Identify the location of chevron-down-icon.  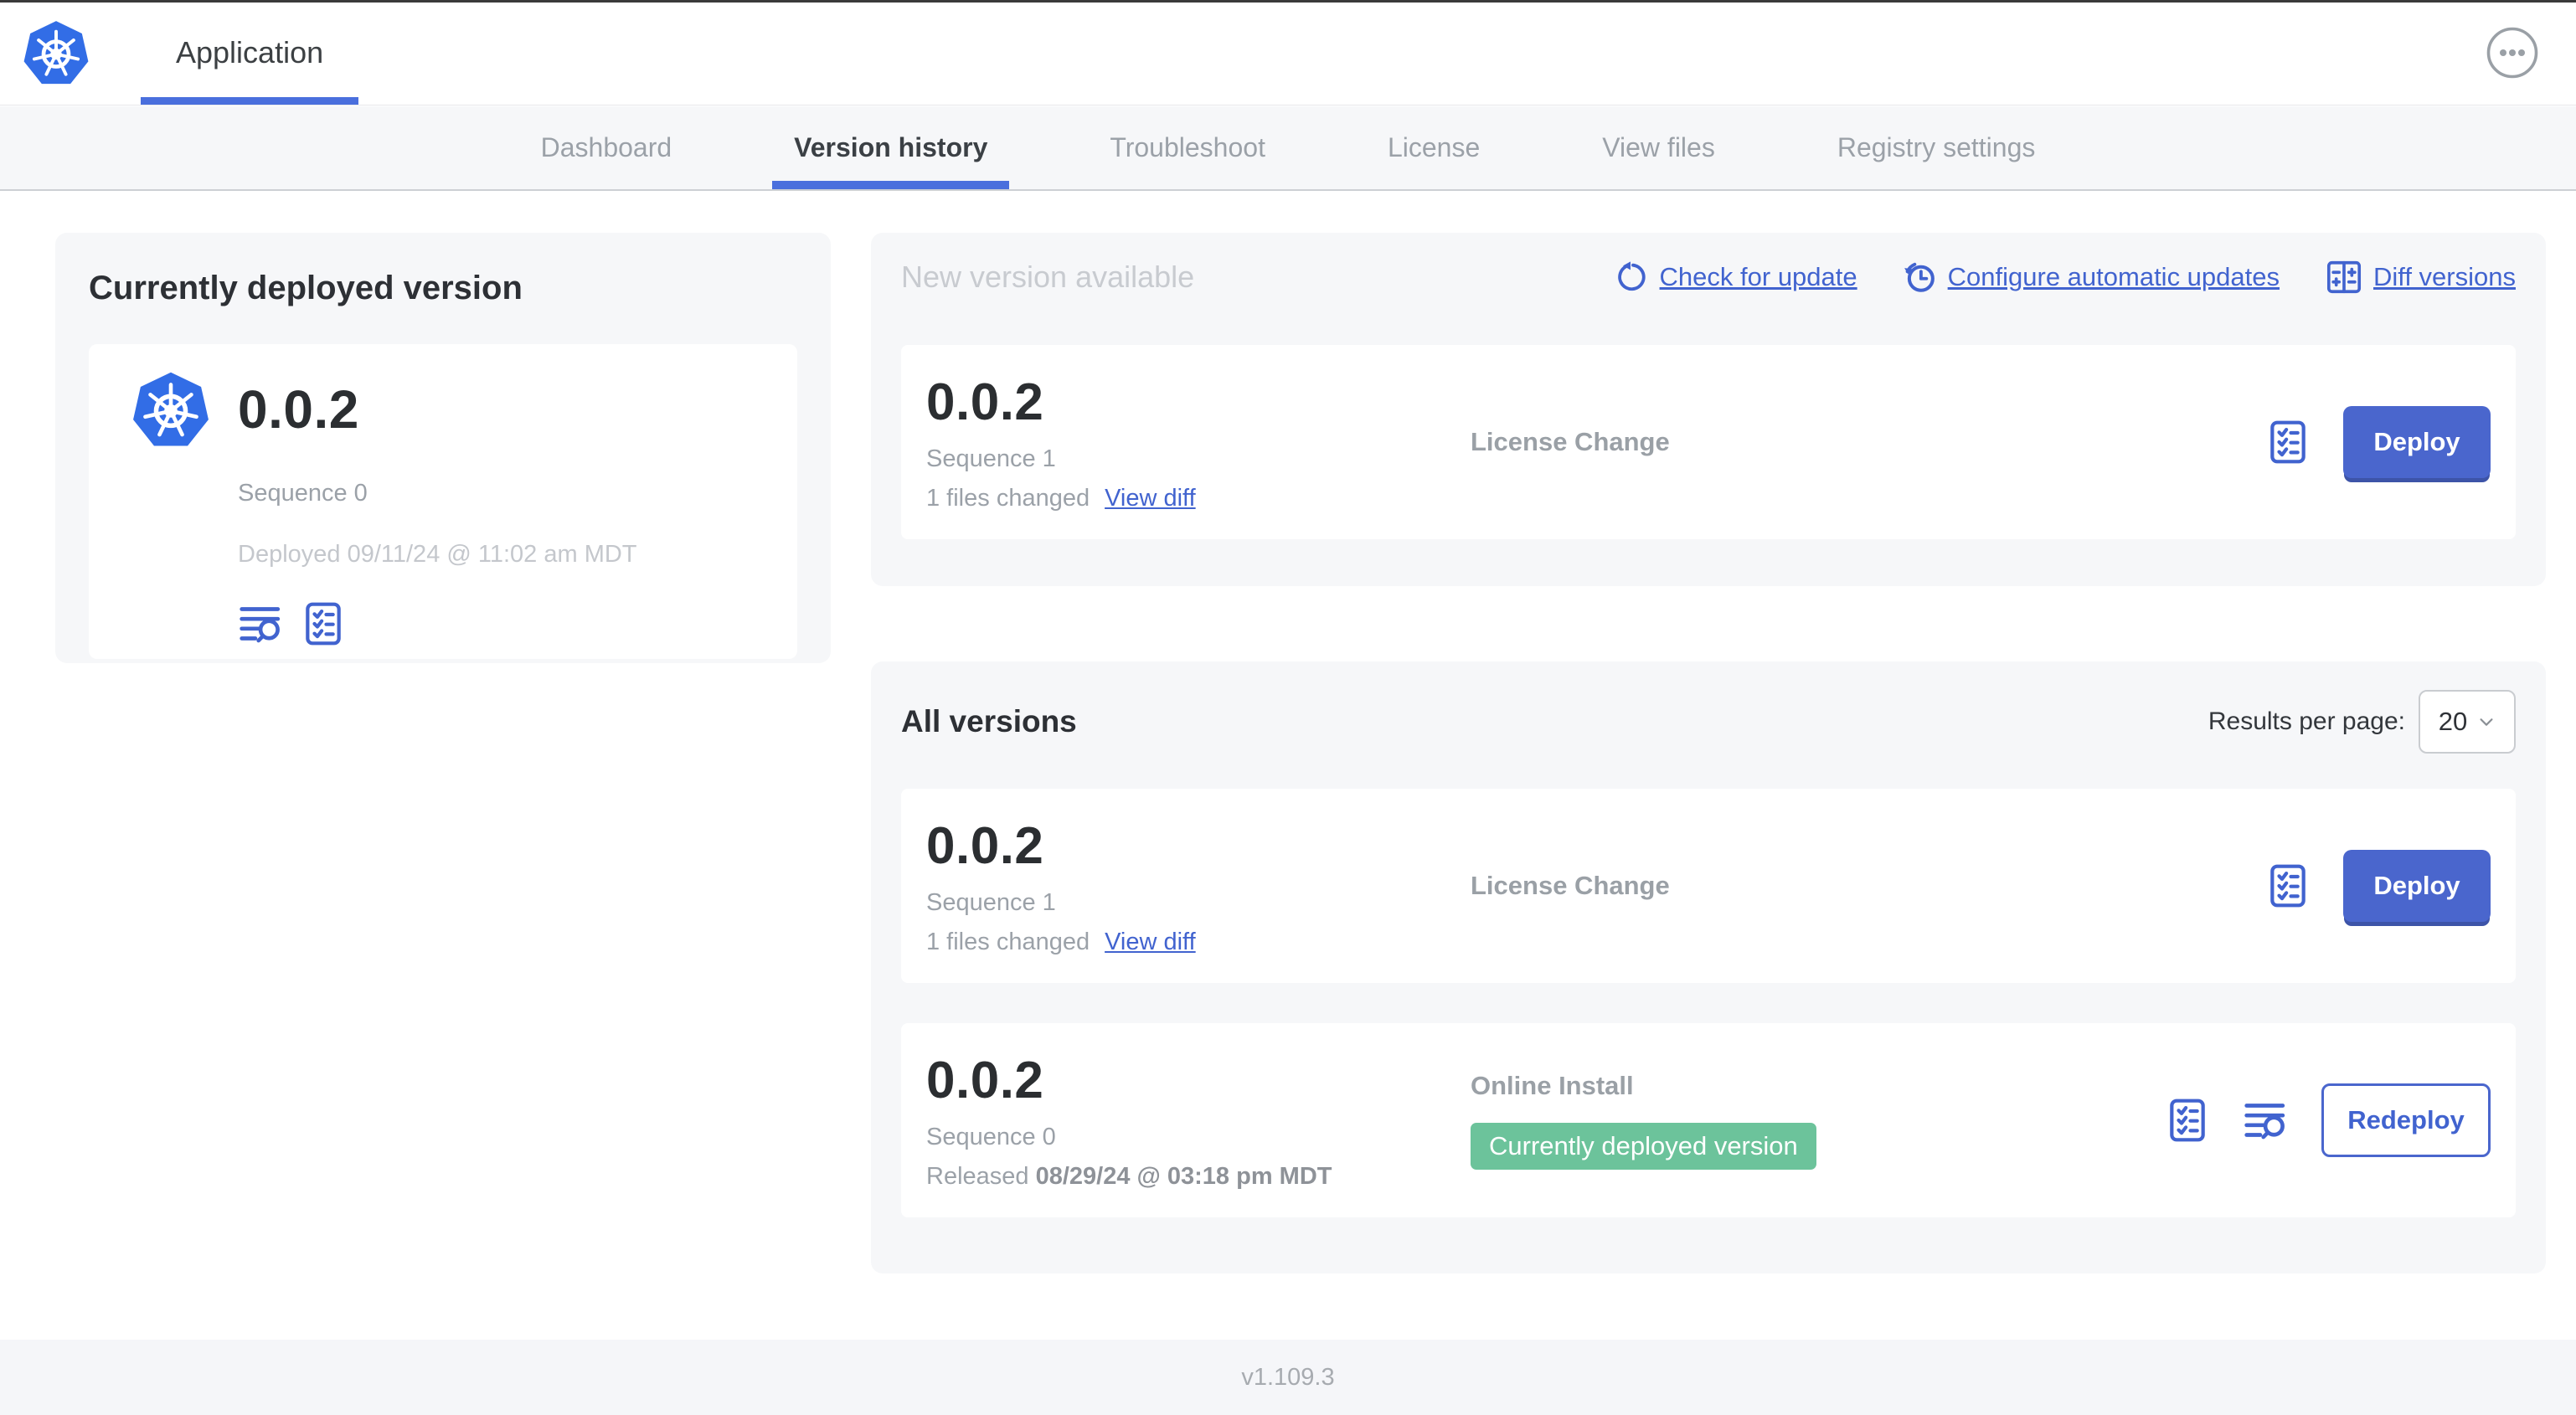
(2486, 722).